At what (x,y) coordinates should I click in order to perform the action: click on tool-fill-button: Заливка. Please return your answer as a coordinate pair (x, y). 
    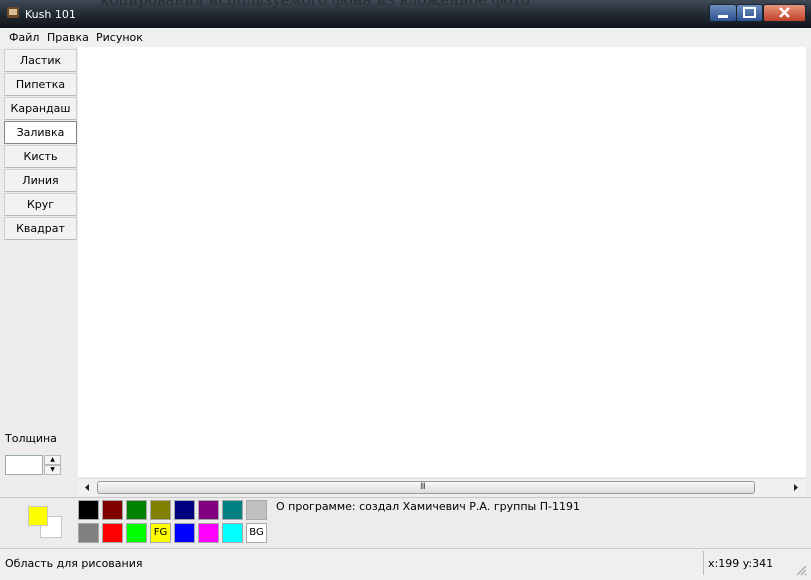
    Looking at the image, I should click on (40, 132).